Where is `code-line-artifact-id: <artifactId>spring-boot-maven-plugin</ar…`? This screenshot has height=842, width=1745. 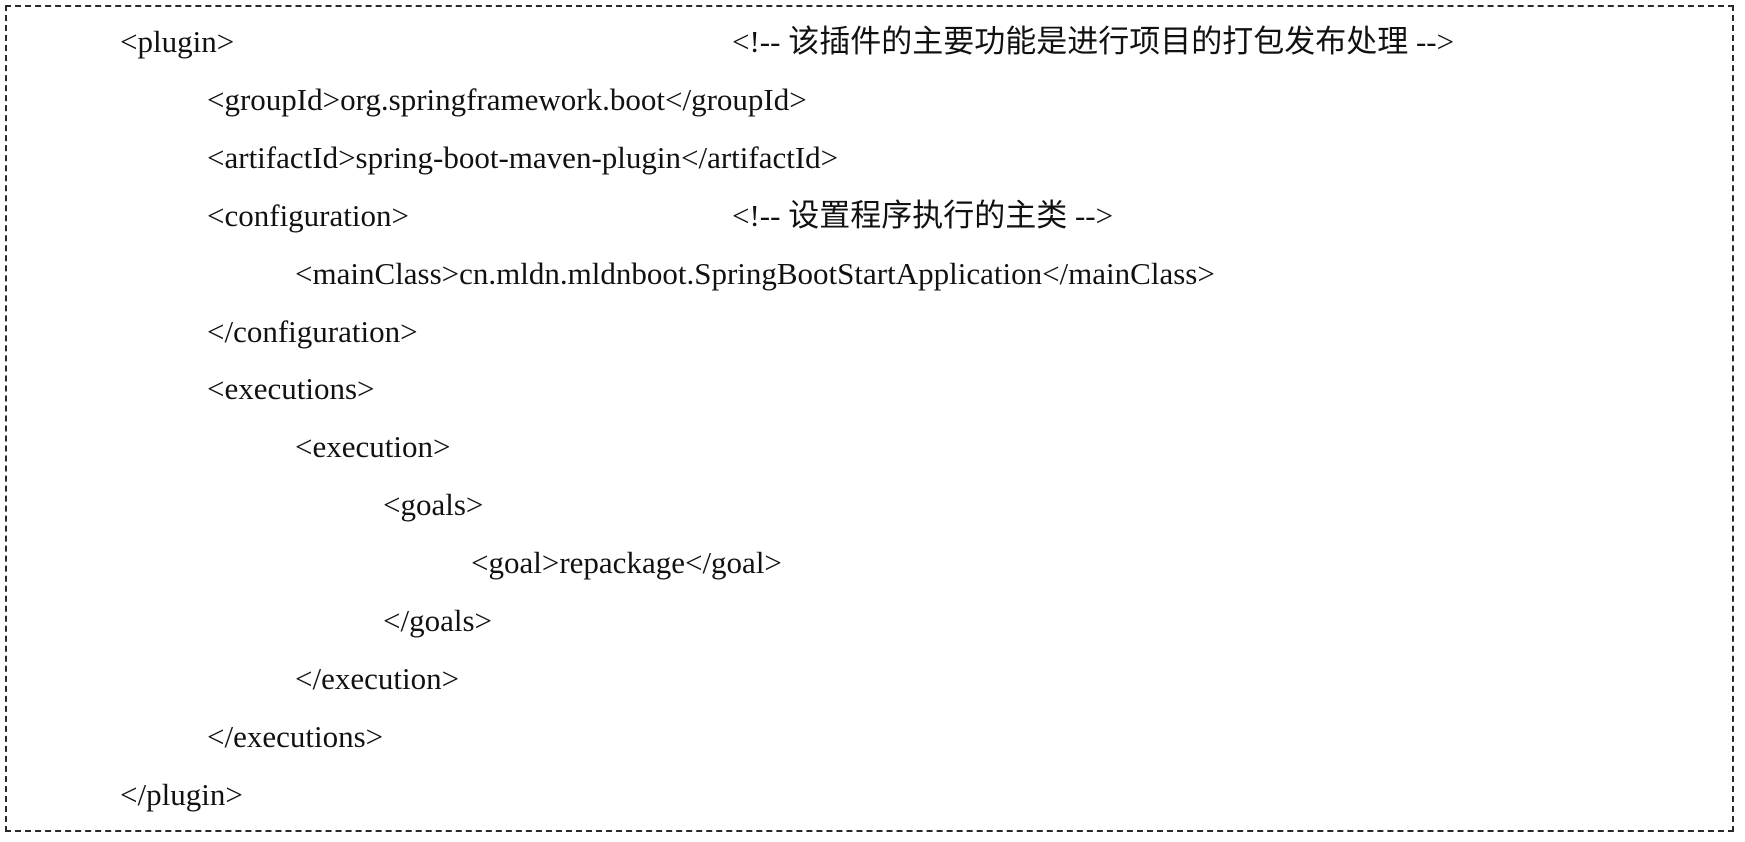 code-line-artifact-id: <artifactId>spring-boot-maven-plugin</ar… is located at coordinates (523, 157).